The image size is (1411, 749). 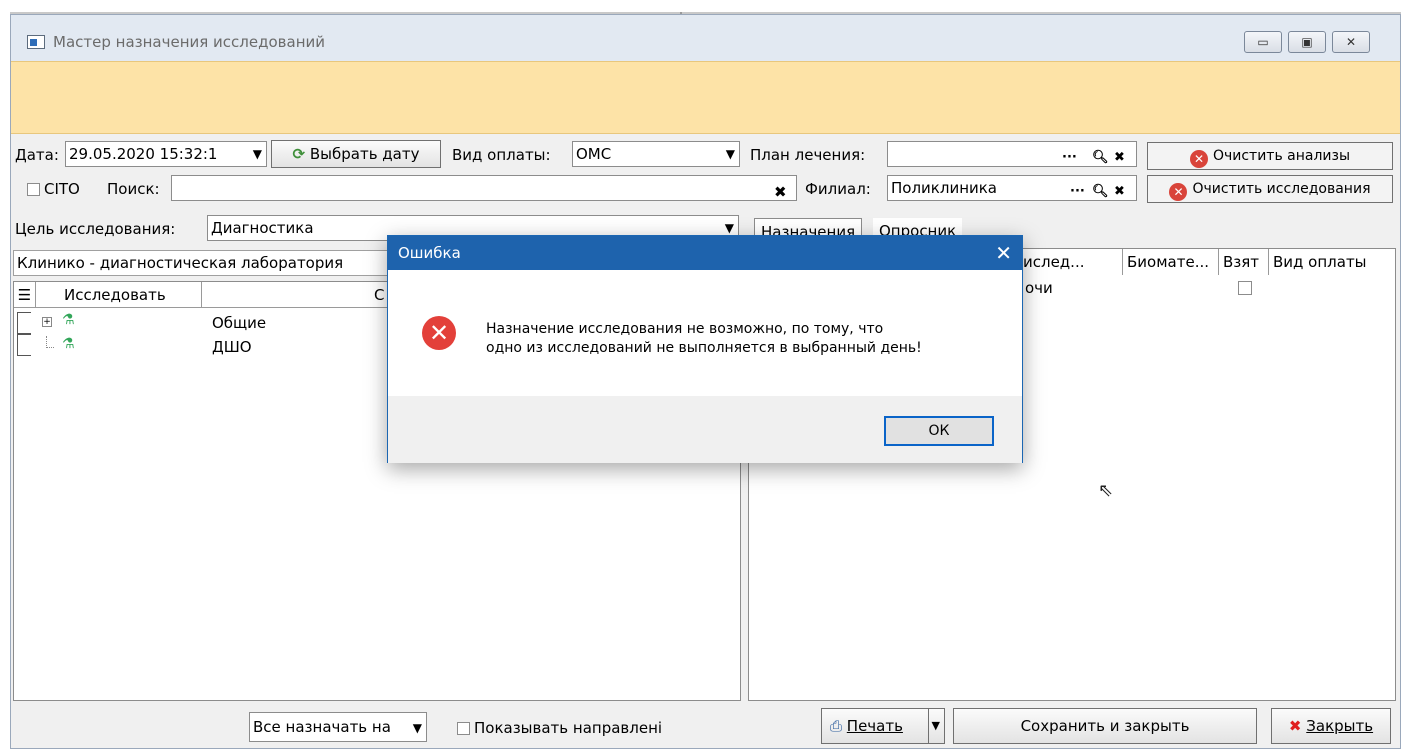 I want to click on choose-date-label: Выбрать дату, so click(x=364, y=154).